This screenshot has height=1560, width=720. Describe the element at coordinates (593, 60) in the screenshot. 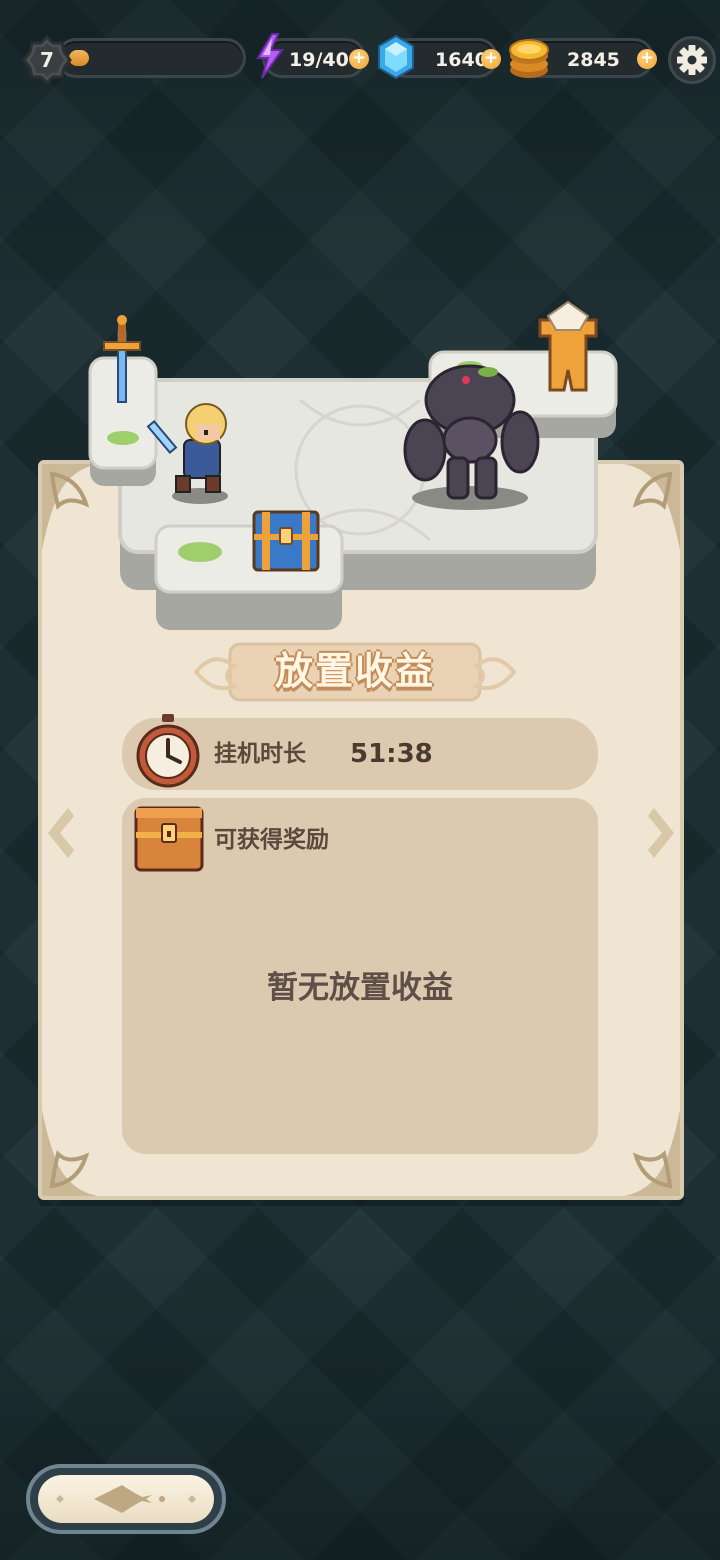

I see `gold-value: 2845` at that location.